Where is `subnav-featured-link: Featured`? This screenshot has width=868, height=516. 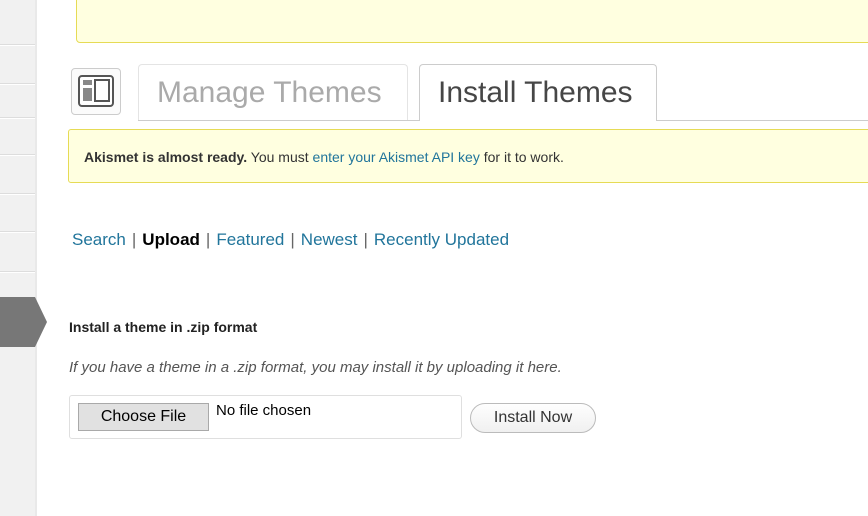 subnav-featured-link: Featured is located at coordinates (250, 239).